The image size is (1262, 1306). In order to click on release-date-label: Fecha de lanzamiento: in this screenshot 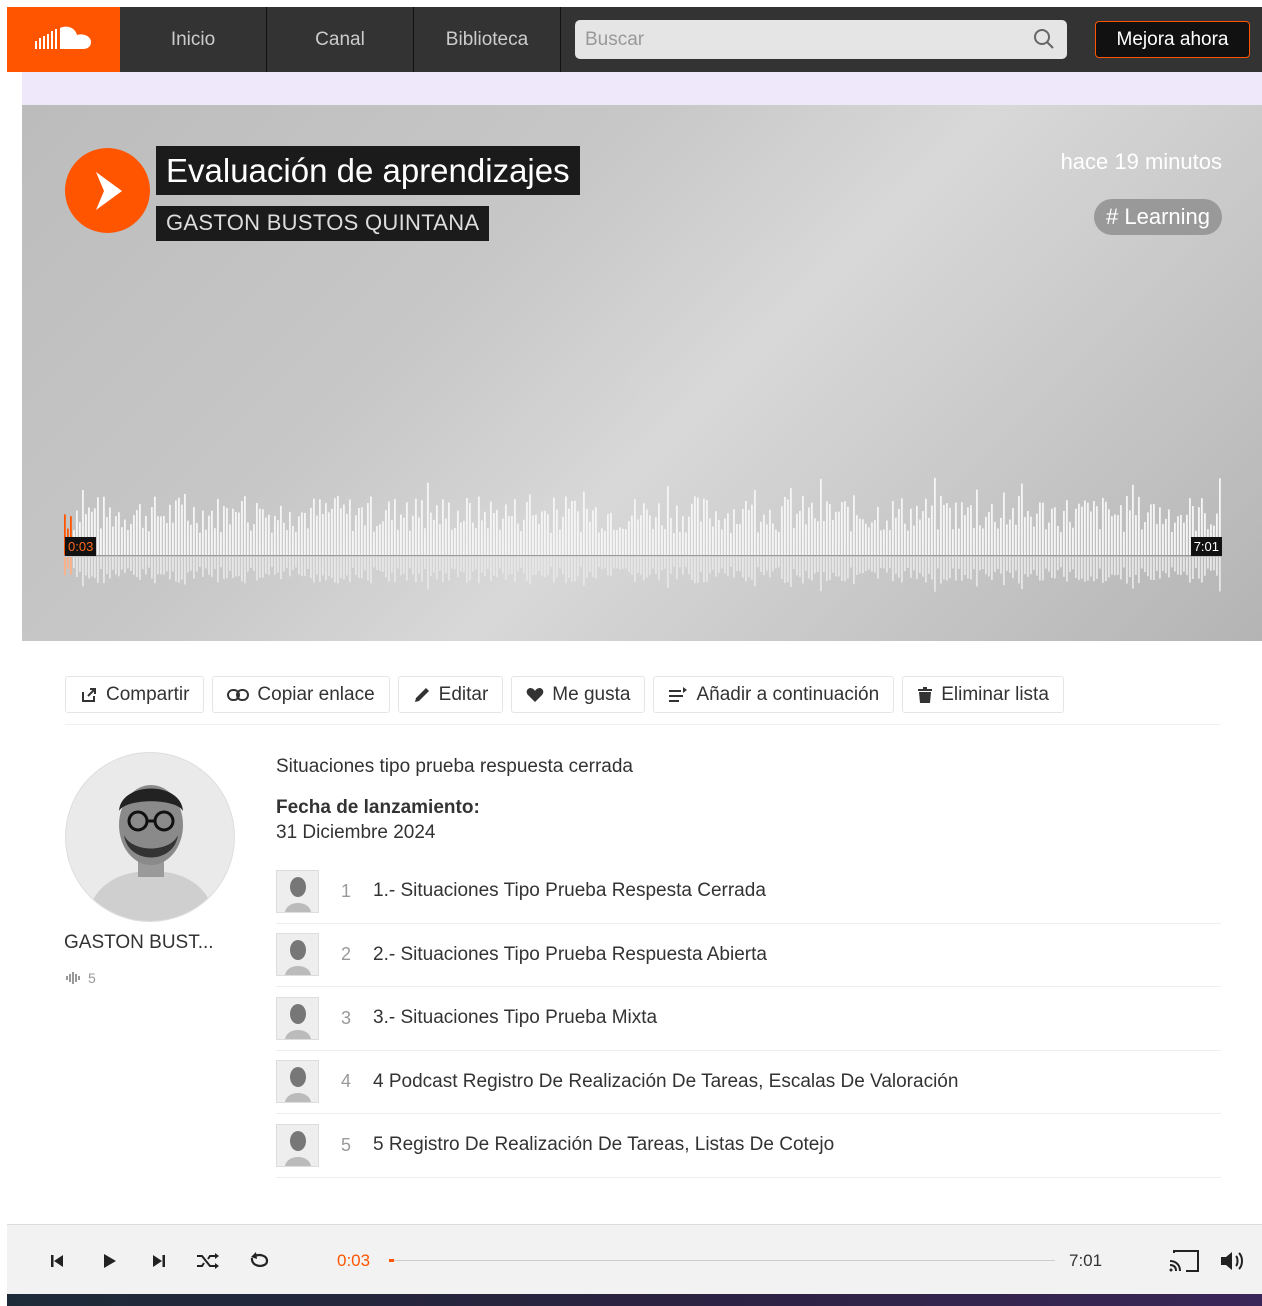, I will do `click(378, 807)`.